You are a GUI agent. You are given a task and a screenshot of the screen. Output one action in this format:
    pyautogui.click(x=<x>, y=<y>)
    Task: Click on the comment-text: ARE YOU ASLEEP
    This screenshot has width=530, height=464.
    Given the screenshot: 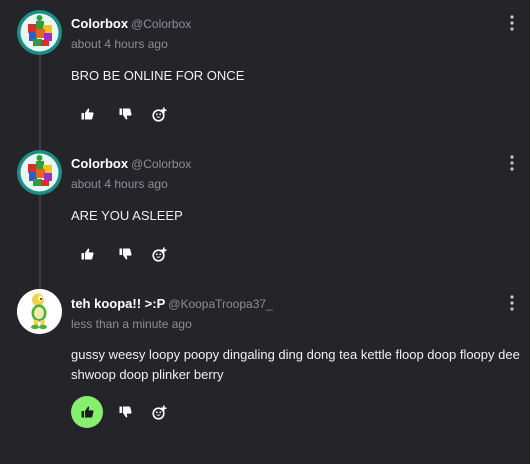 What is the action you would take?
    pyautogui.click(x=127, y=215)
    